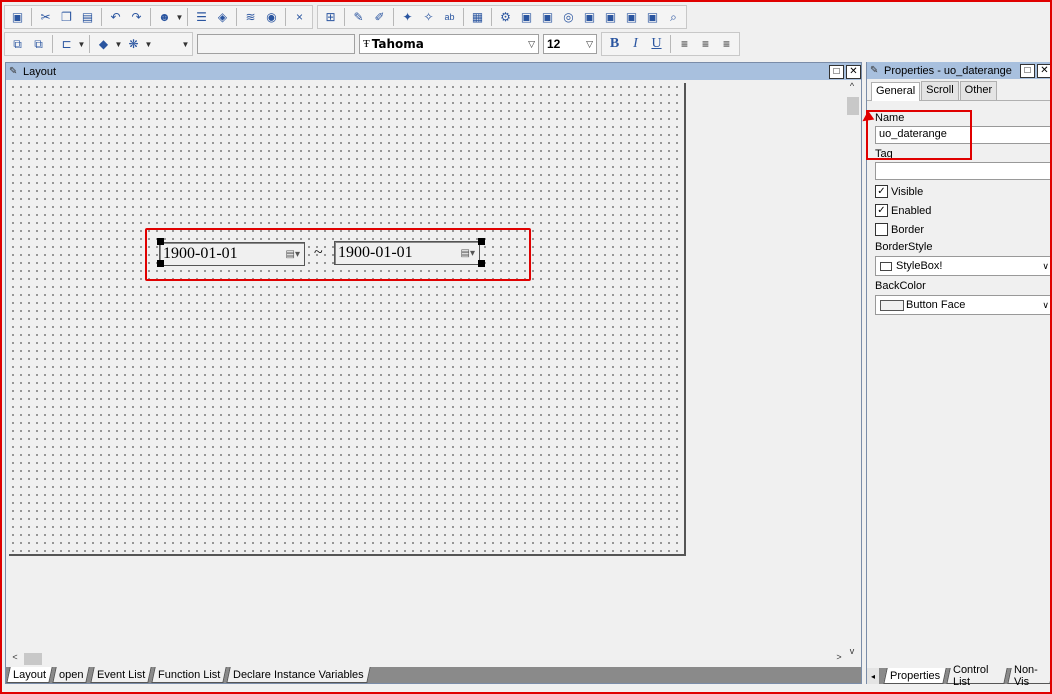  I want to click on align-right-icon: ≡, so click(726, 44).